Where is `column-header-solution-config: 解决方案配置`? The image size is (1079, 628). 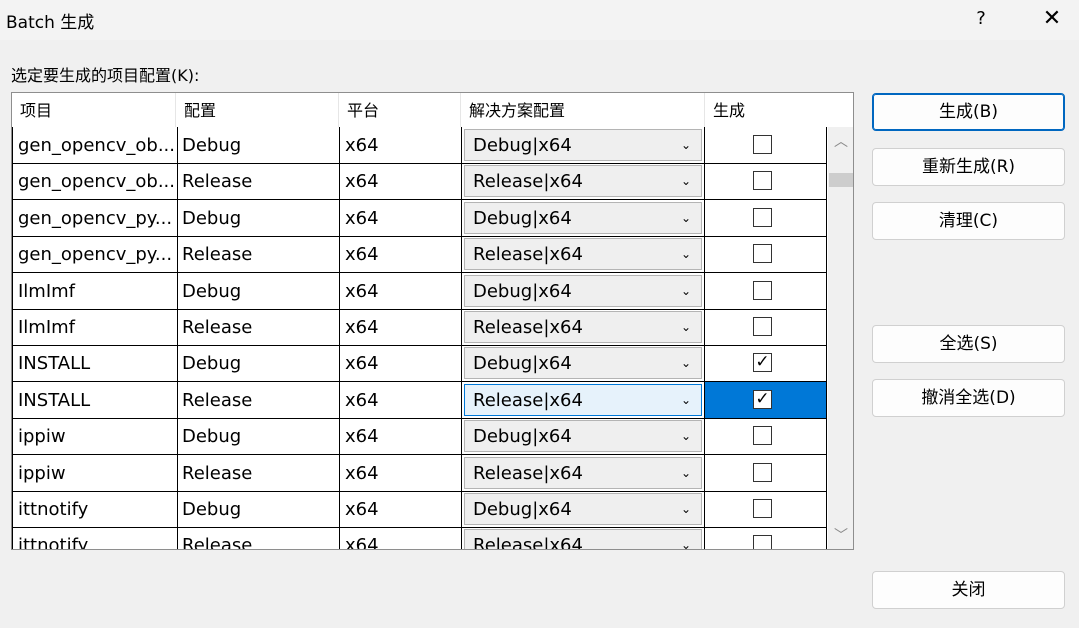
column-header-solution-config: 解决方案配置 is located at coordinates (583, 110).